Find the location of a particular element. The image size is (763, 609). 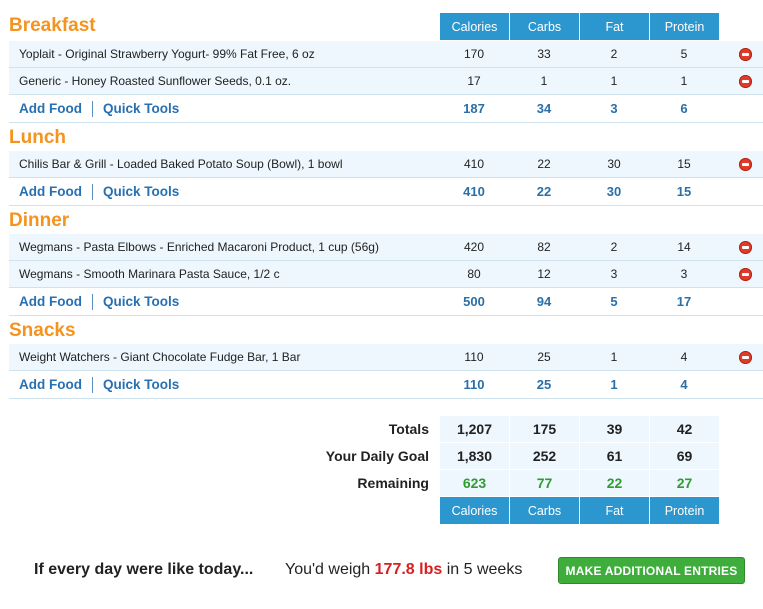

food-protein: 14 is located at coordinates (684, 247).